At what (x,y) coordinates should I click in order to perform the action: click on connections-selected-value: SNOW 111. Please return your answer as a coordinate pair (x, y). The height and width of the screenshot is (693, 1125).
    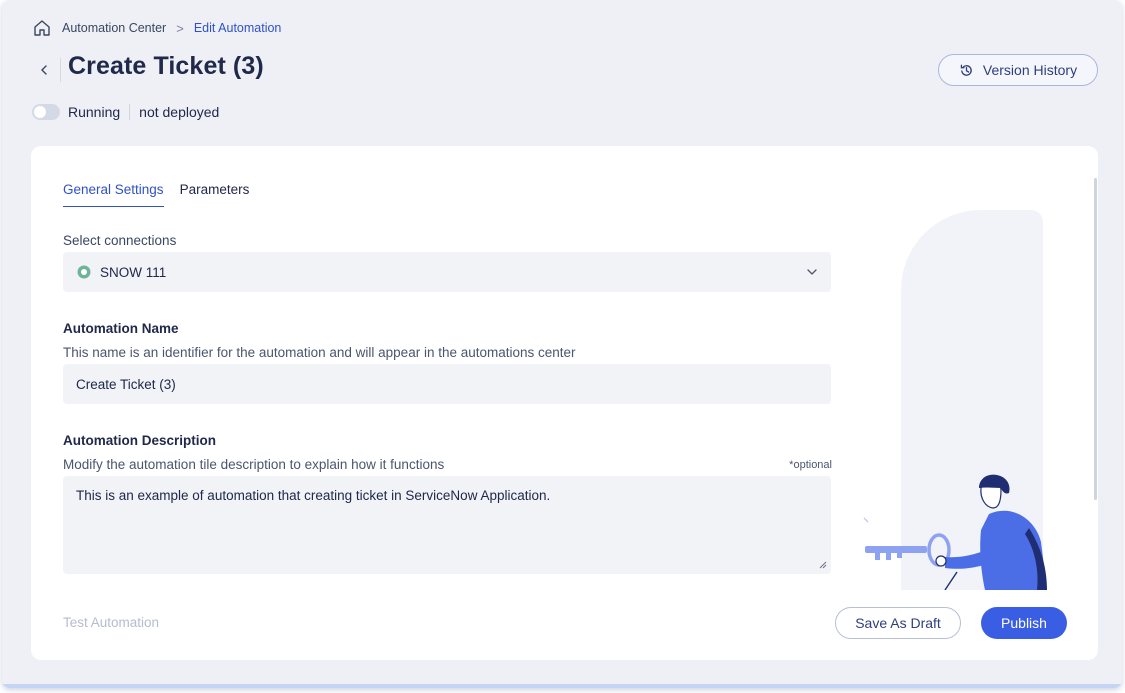
    Looking at the image, I should click on (133, 272).